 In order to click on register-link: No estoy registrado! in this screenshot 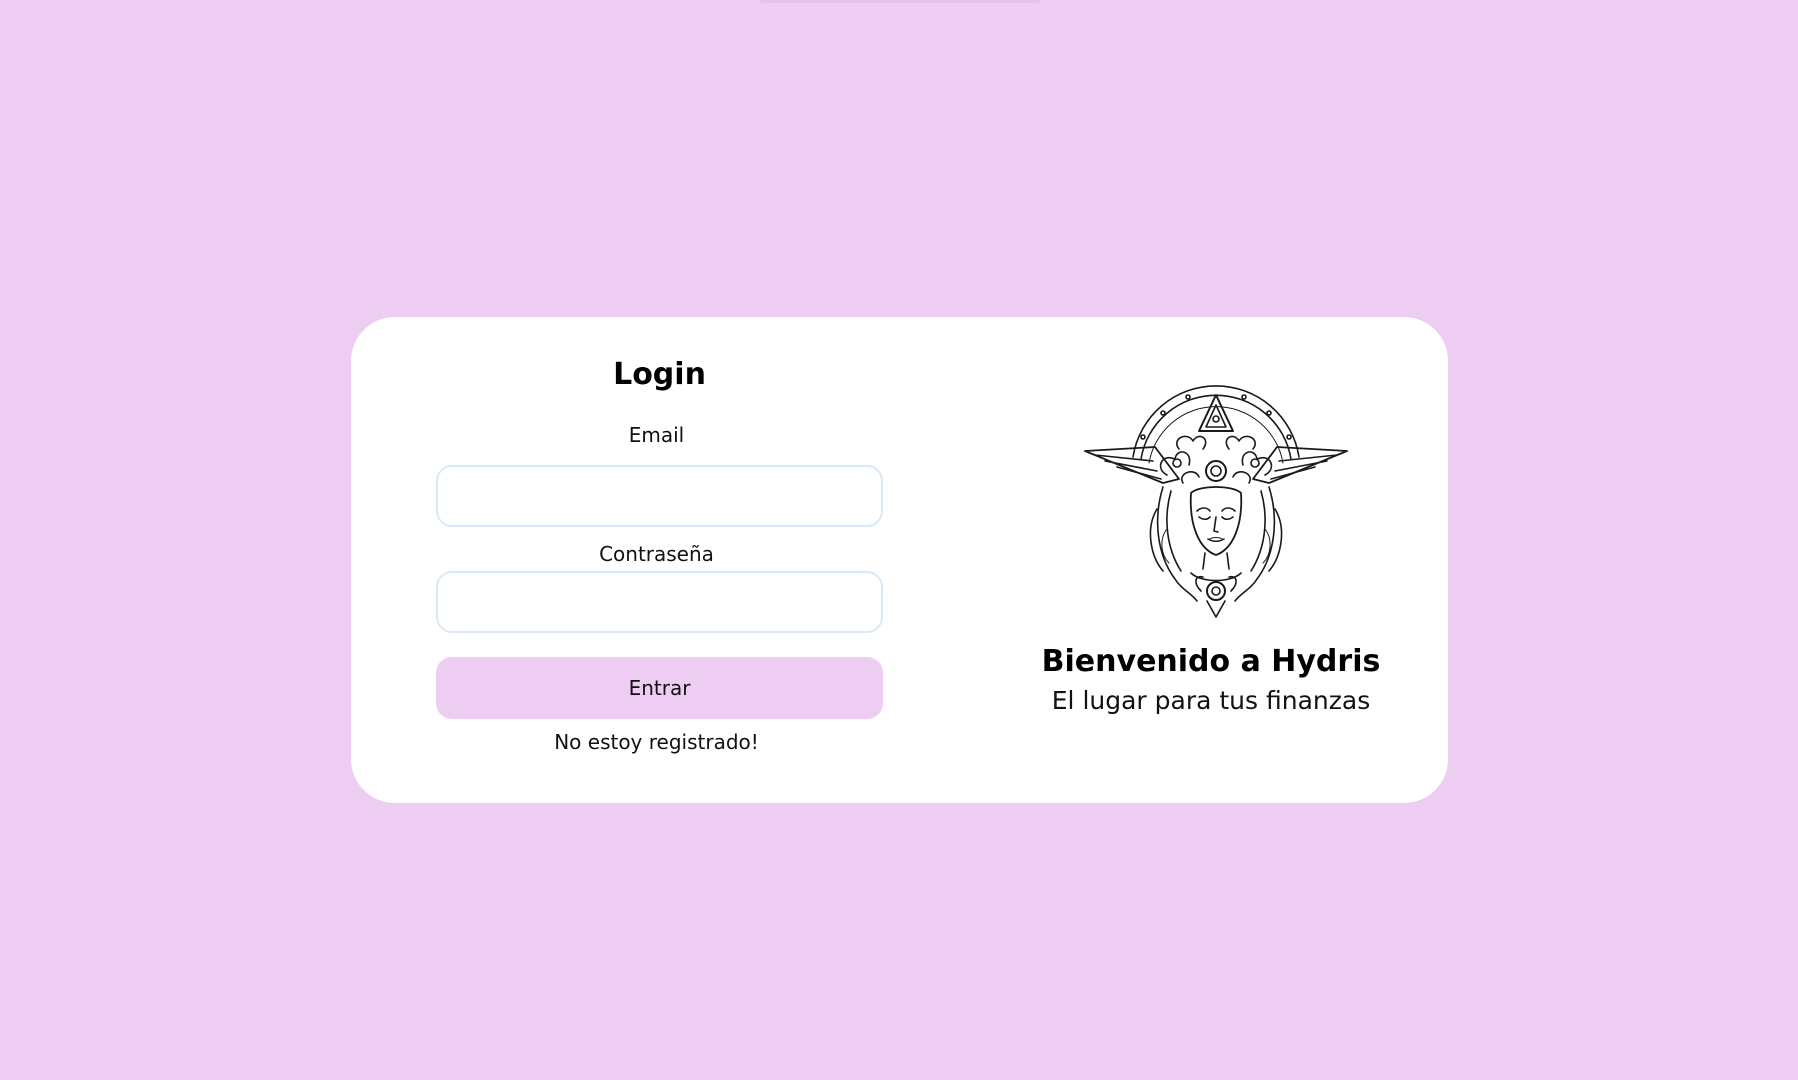, I will do `click(656, 742)`.